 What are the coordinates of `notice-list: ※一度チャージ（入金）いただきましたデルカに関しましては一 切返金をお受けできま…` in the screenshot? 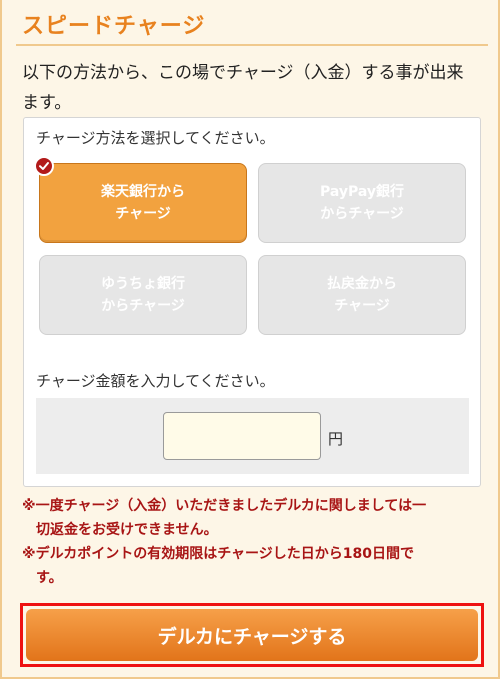 It's located at (255, 542).